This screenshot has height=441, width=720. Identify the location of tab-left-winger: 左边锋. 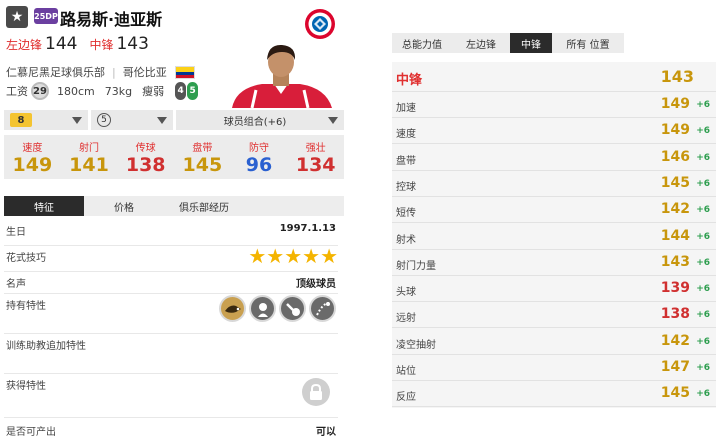
(481, 43).